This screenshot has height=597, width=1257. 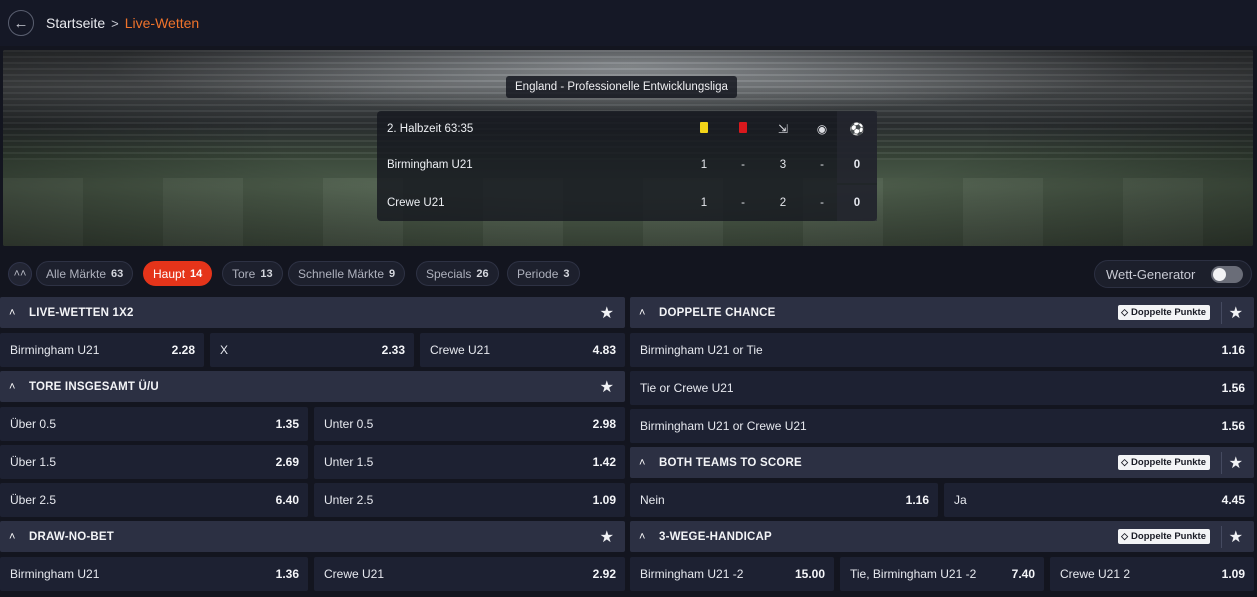 I want to click on scoreboard-team-row: Birmingham U21 1 - 3 - 0, so click(x=627, y=165).